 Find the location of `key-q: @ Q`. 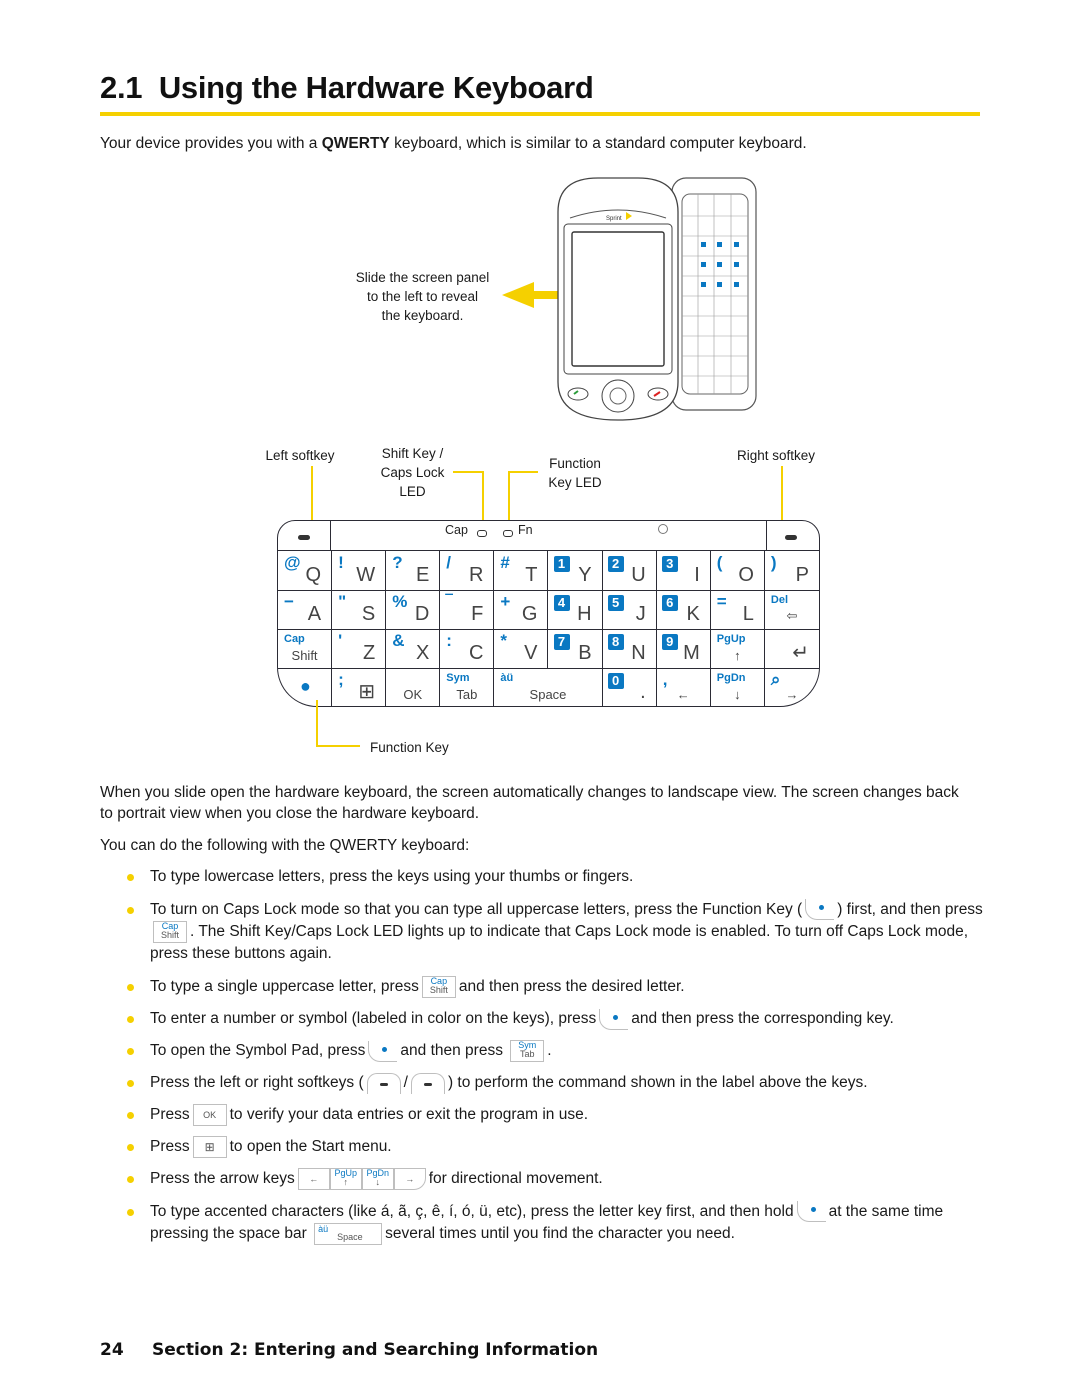

key-q: @ Q is located at coordinates (305, 570).